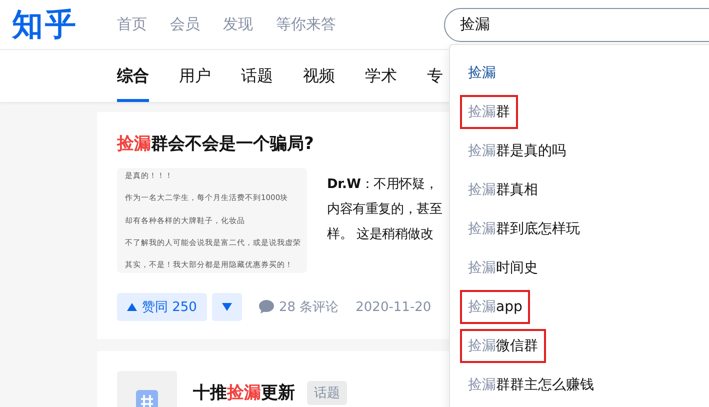  Describe the element at coordinates (244, 393) in the screenshot. I see `topic-title: 十推捡漏更新` at that location.